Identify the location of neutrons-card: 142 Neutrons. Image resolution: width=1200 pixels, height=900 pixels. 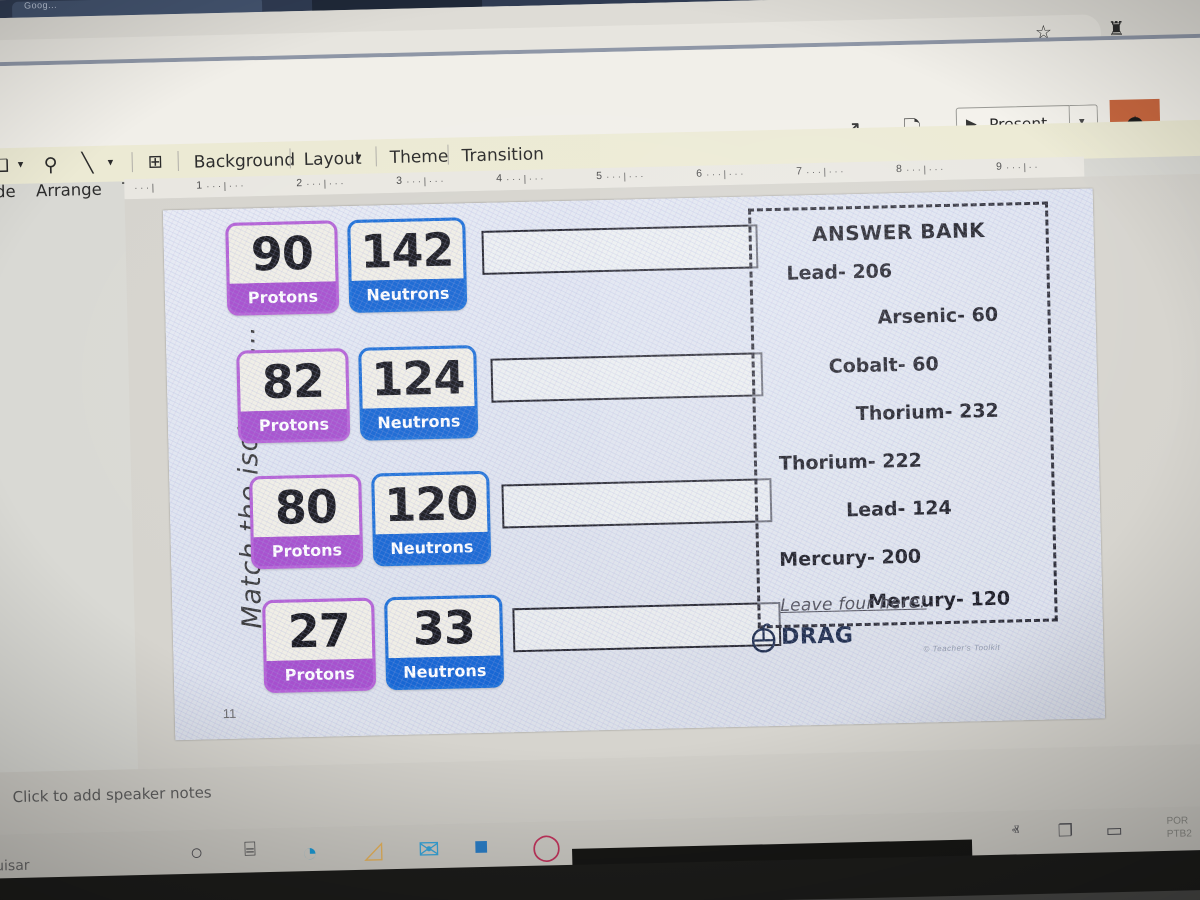
(407, 265).